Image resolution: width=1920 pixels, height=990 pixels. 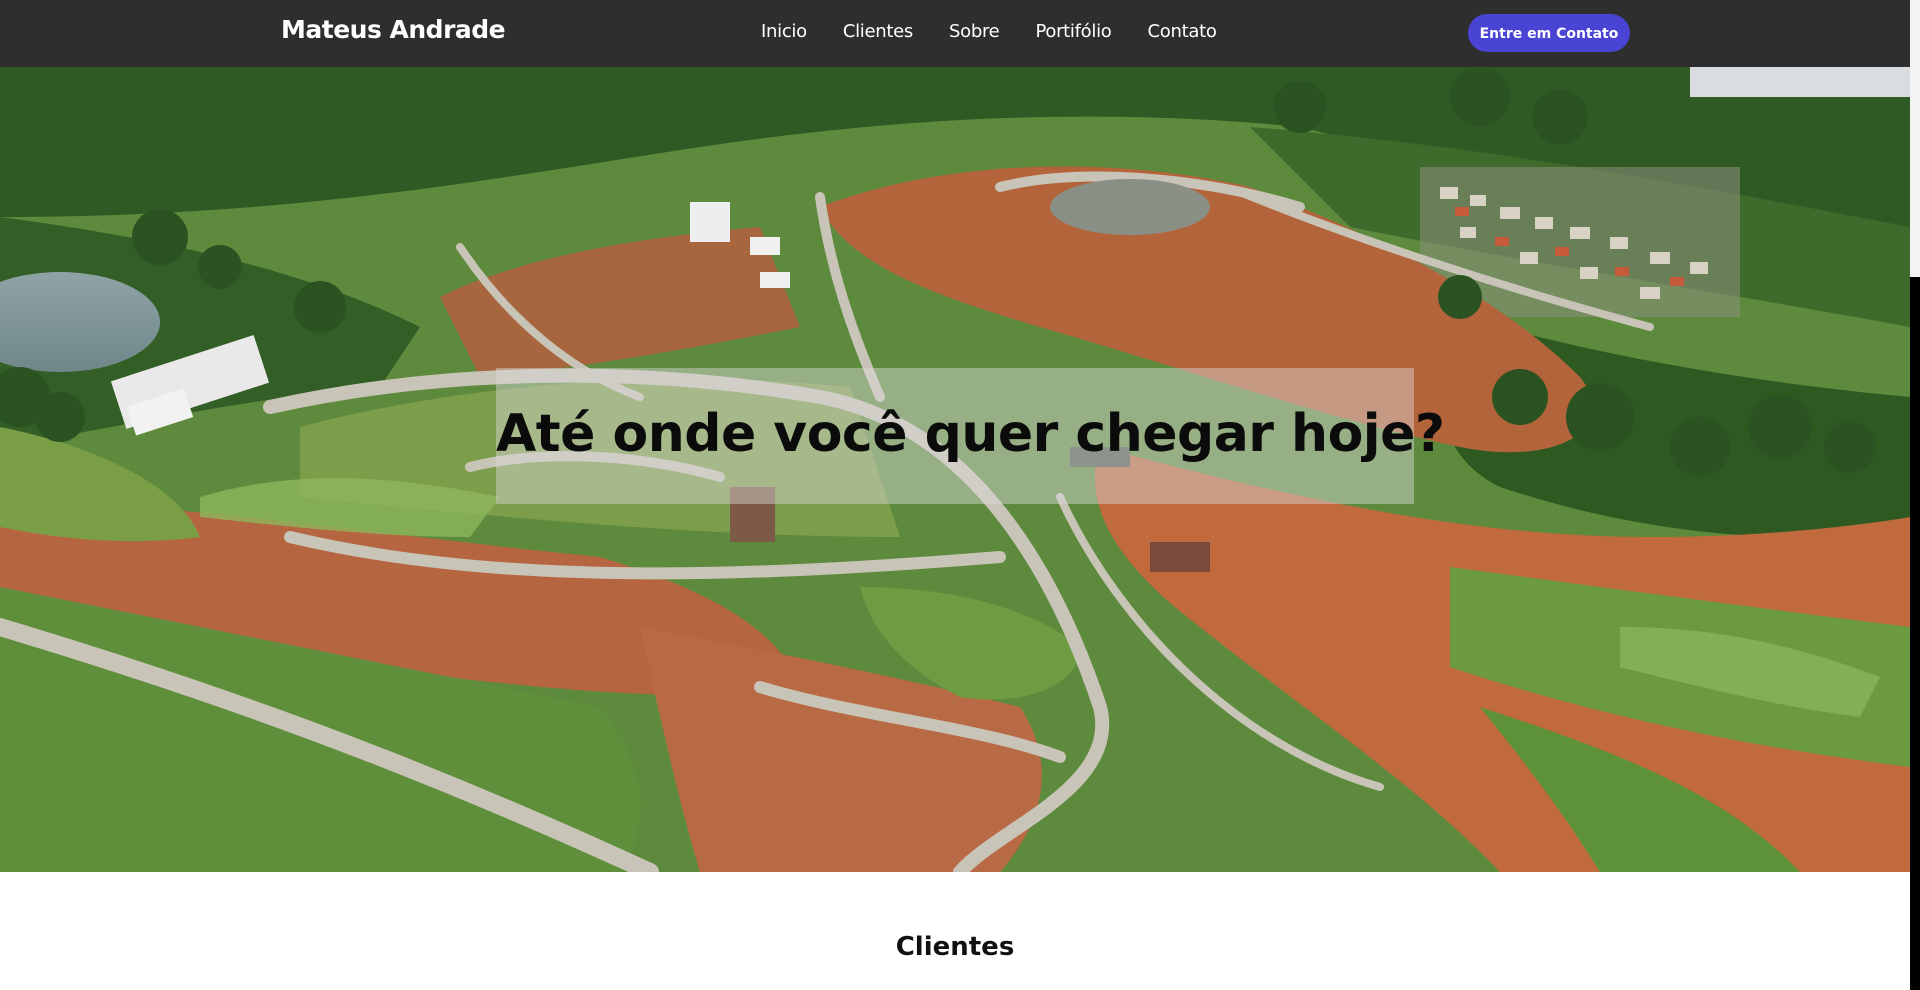 What do you see at coordinates (878, 31) in the screenshot?
I see `nav-link-clientes: Clientes` at bounding box center [878, 31].